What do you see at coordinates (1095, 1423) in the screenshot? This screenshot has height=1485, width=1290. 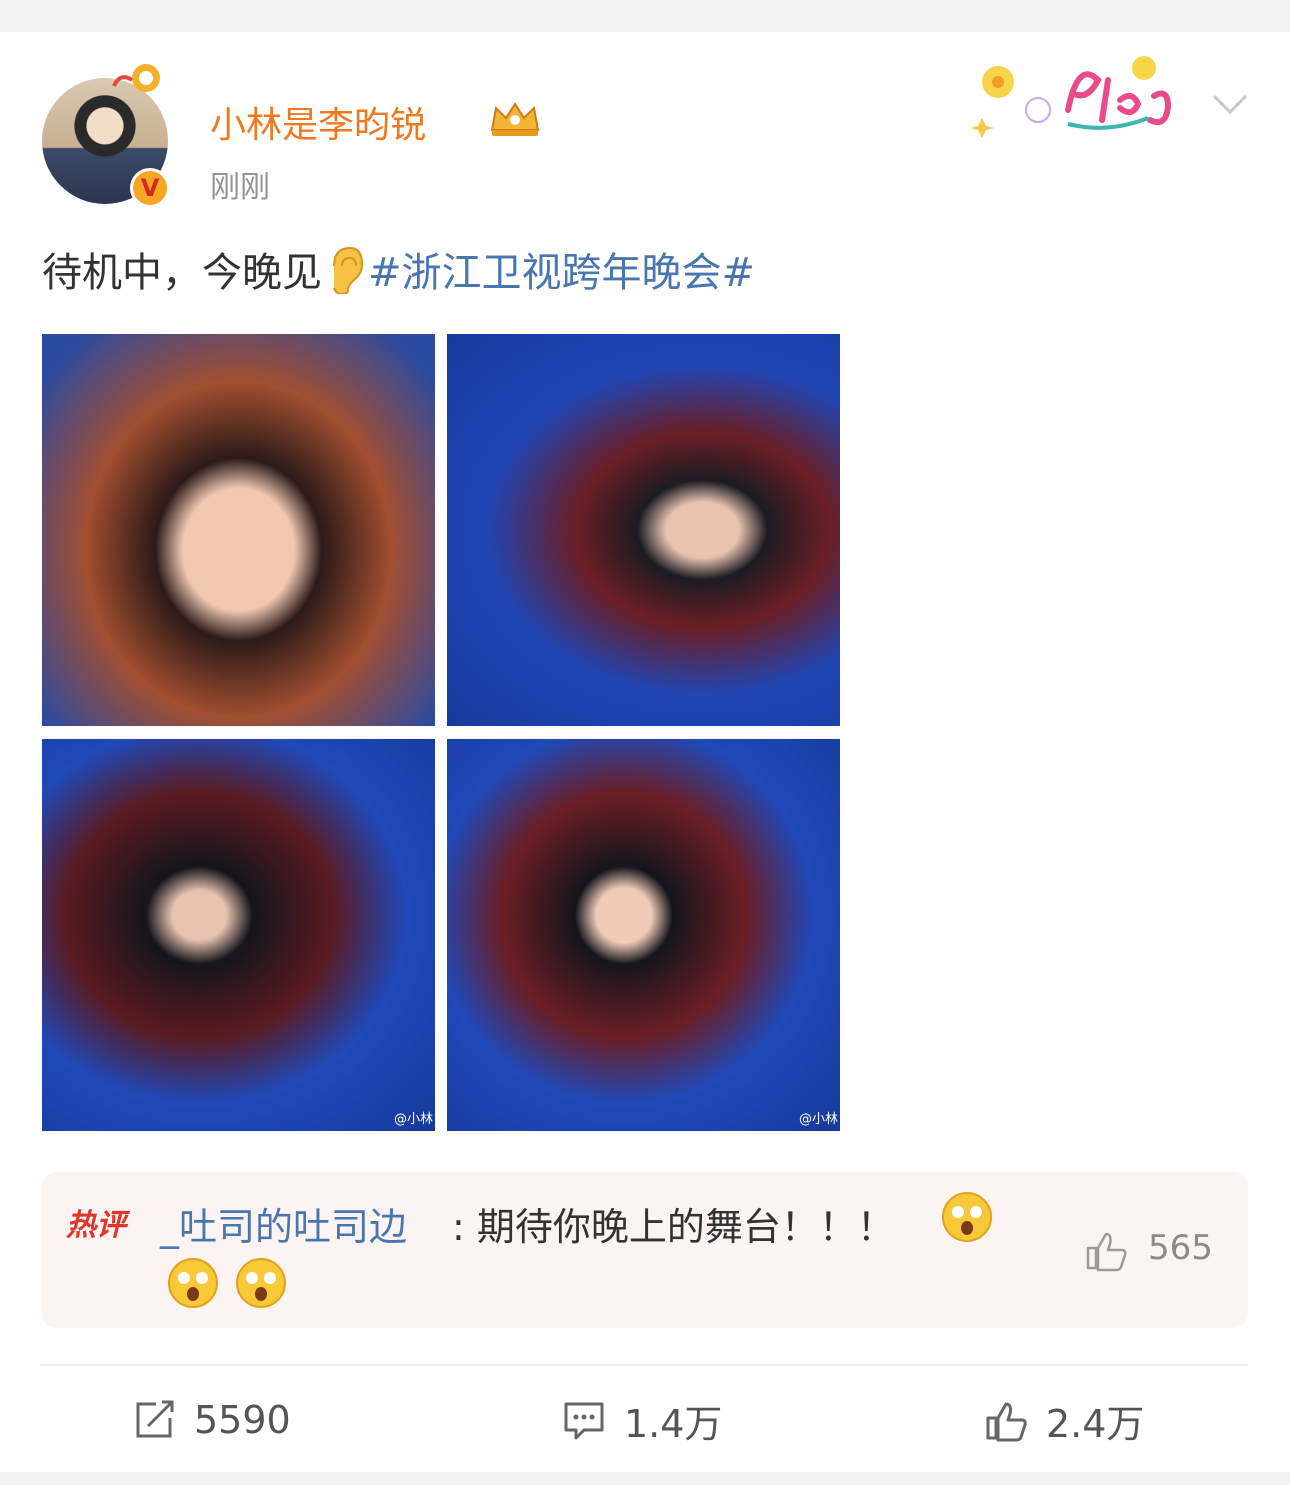 I see `like-count: 2.4万` at bounding box center [1095, 1423].